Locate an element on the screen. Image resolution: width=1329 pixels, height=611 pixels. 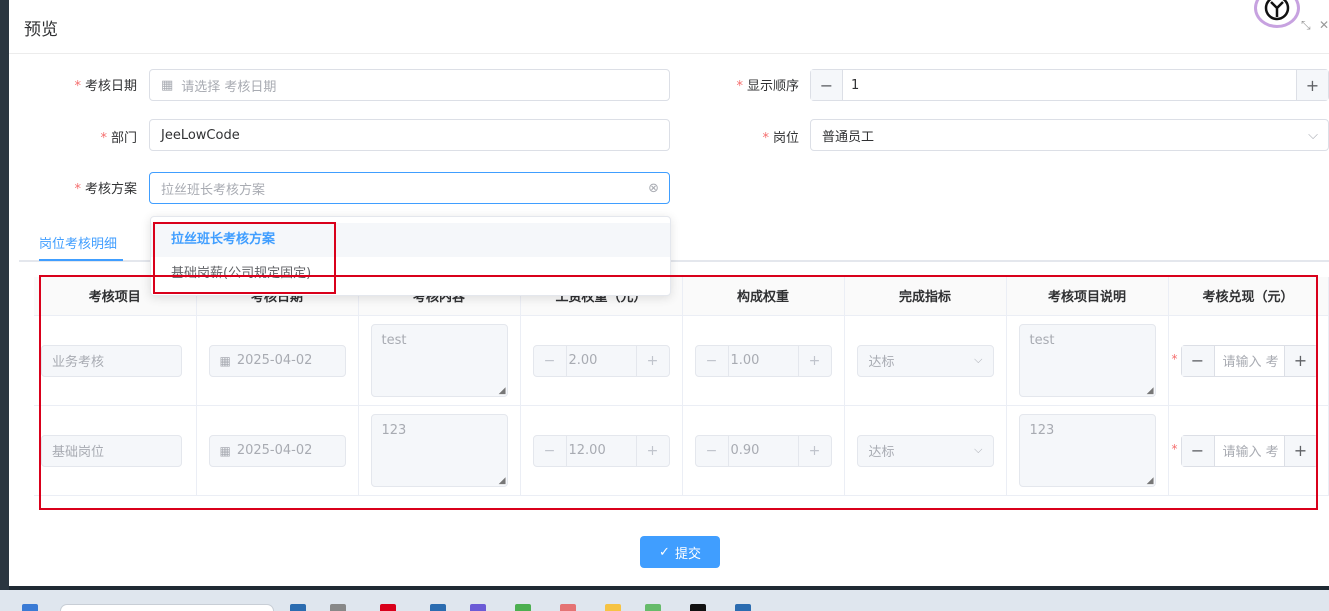
avatar is located at coordinates (1277, 14).